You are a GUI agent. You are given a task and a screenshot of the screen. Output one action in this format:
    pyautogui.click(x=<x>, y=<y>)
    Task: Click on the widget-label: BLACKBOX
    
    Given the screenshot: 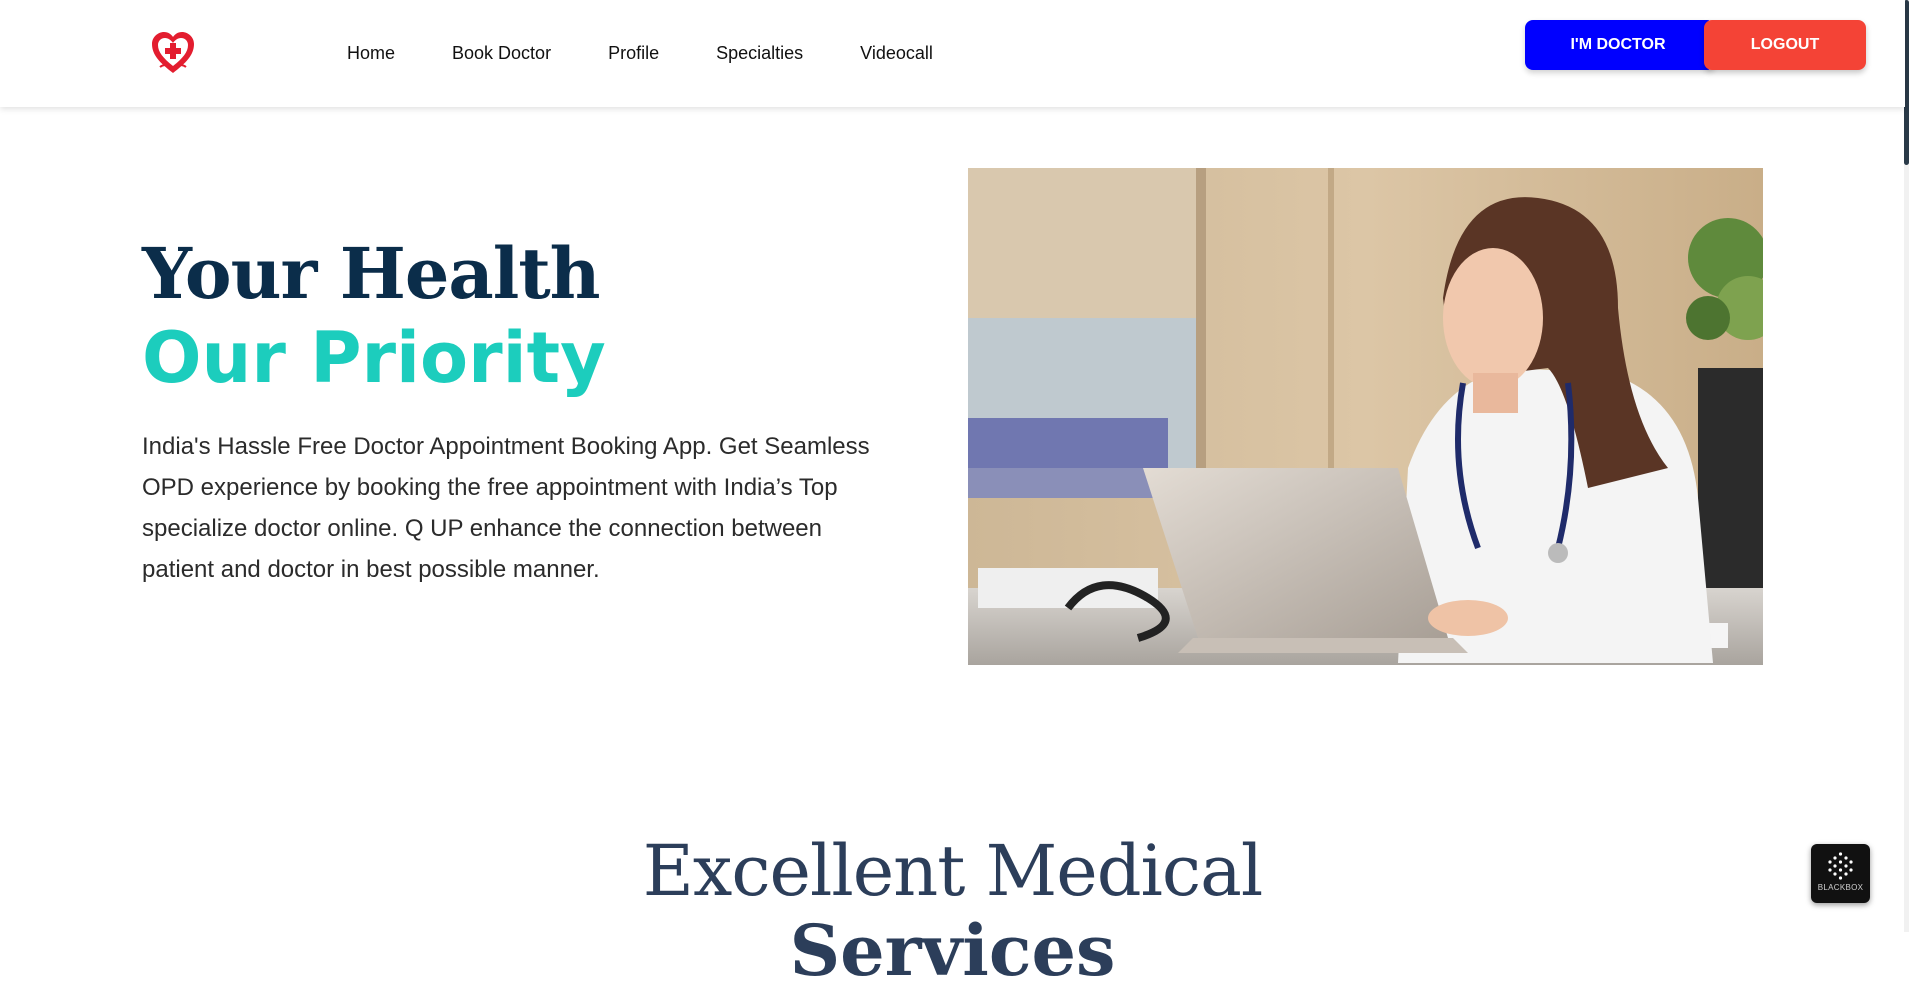 What is the action you would take?
    pyautogui.click(x=1840, y=887)
    